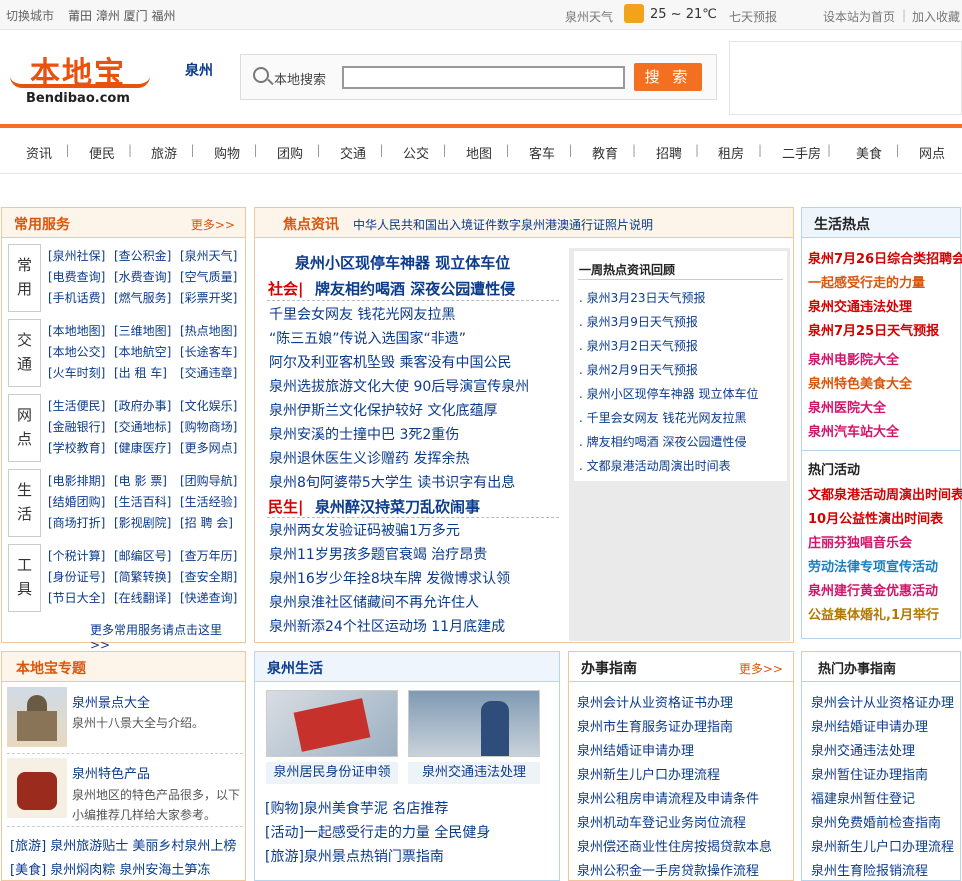 The width and height of the screenshot is (962, 881). Describe the element at coordinates (81, 448) in the screenshot. I see `service-link: [学校教育]` at that location.